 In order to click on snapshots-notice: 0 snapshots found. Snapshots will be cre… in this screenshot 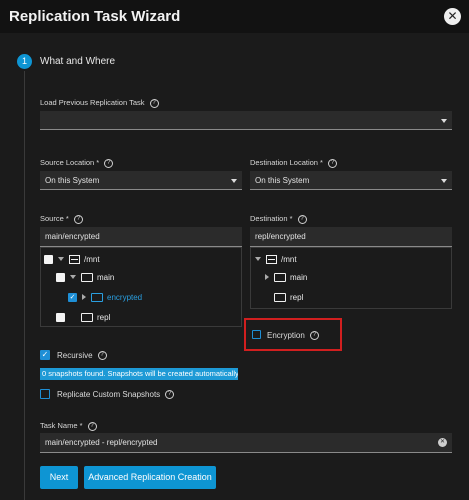, I will do `click(139, 374)`.